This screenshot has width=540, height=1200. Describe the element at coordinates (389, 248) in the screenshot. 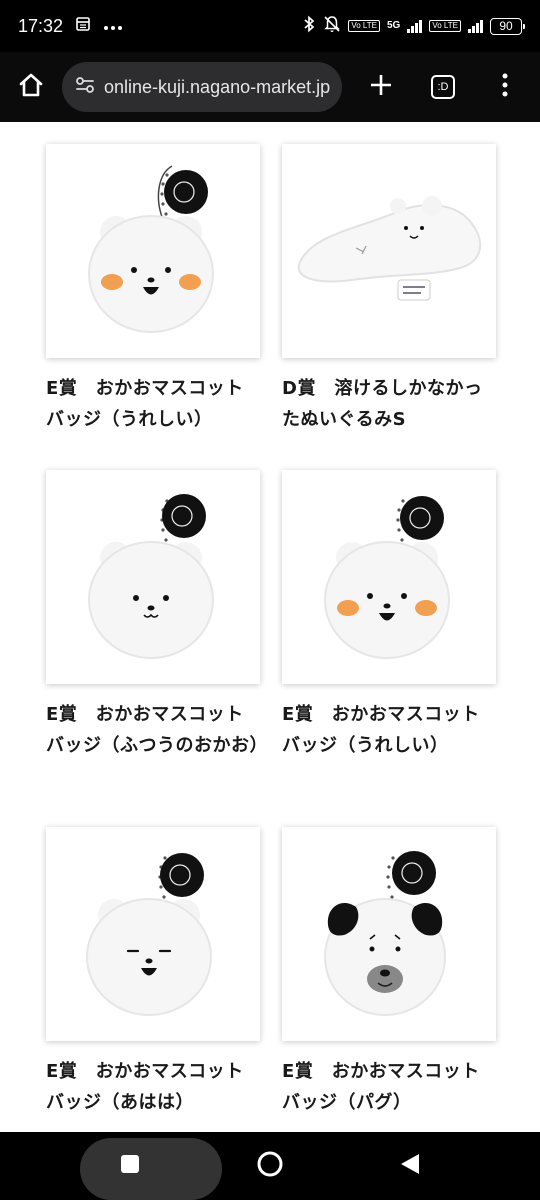

I see `melted-bear-plush-icon` at that location.